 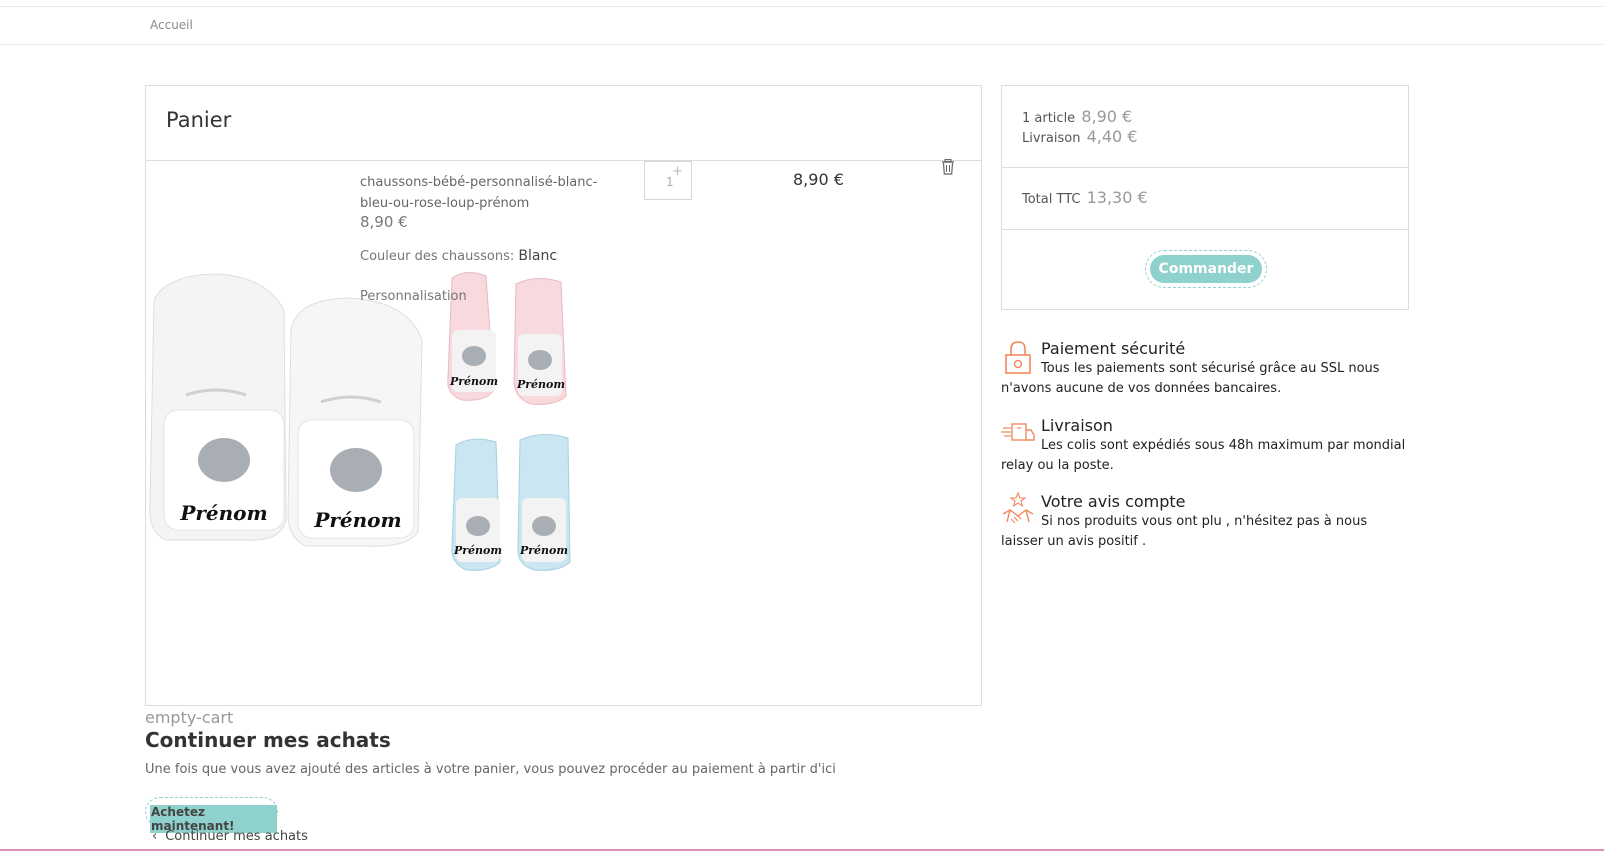 What do you see at coordinates (1205, 127) in the screenshot?
I see `summary-subtotals: 1 article 8,90 € Livraison 4,40 €` at bounding box center [1205, 127].